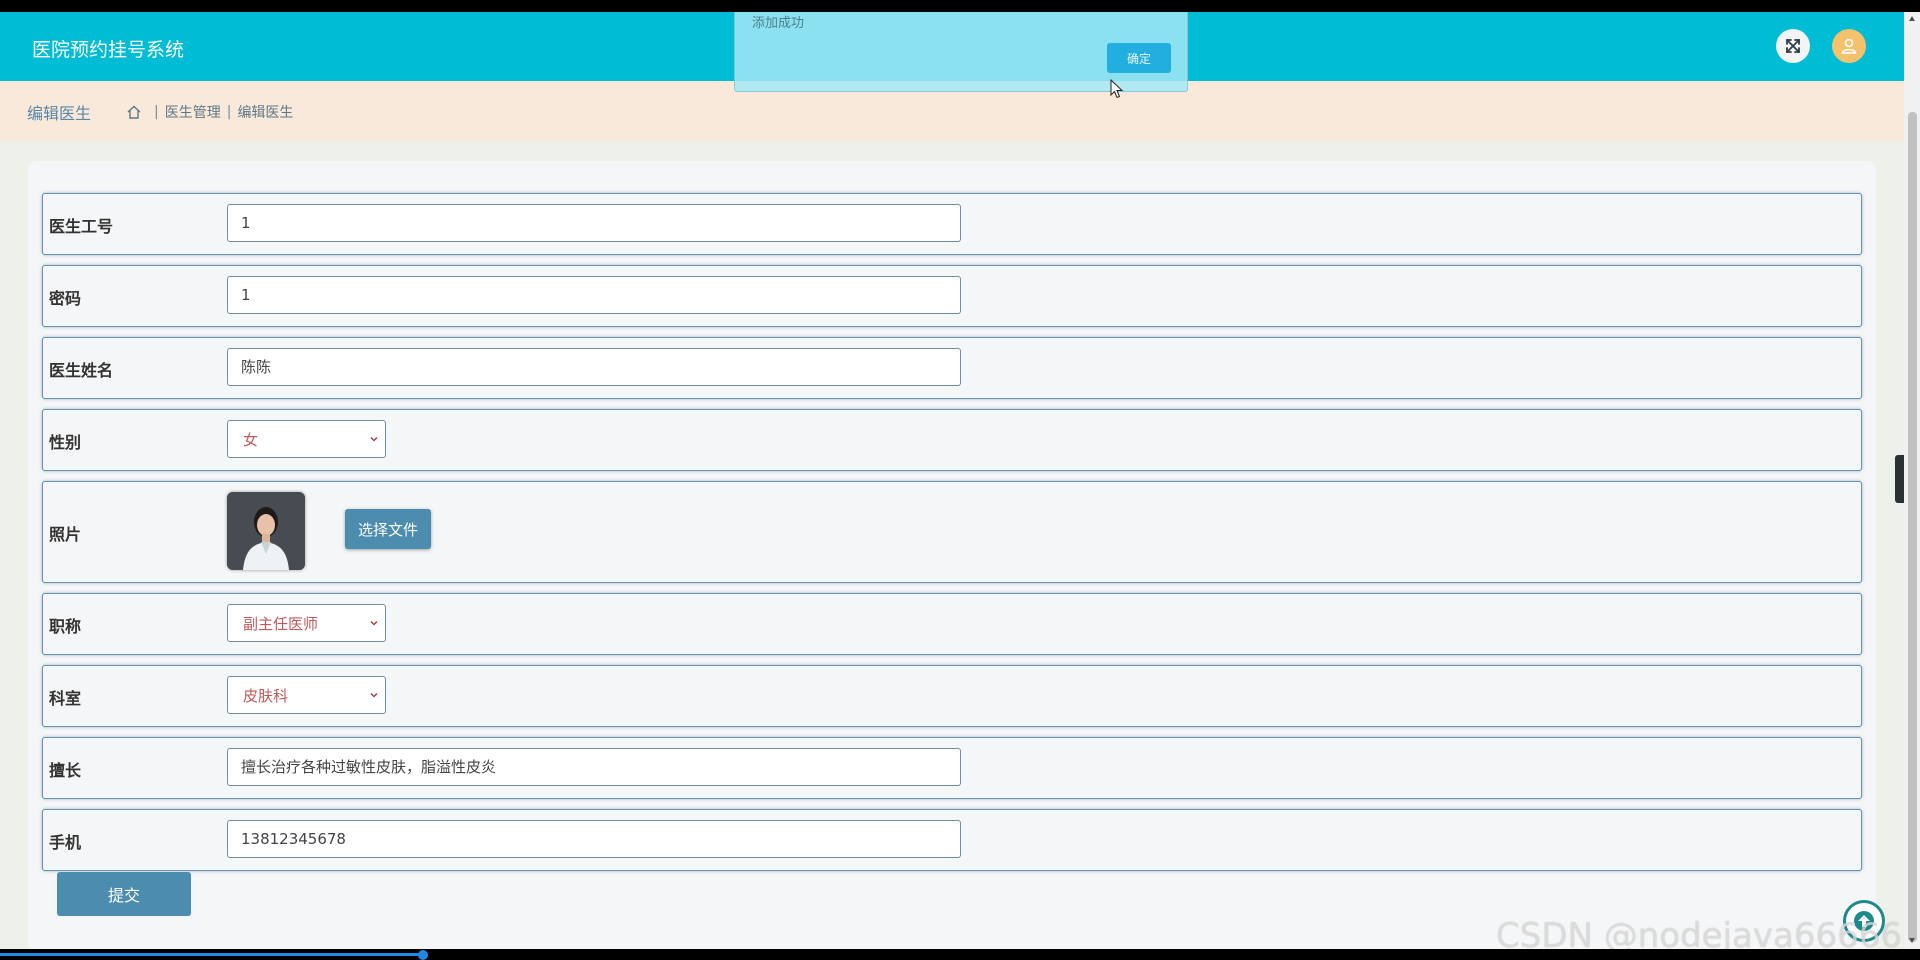  Describe the element at coordinates (952, 696) in the screenshot. I see `form-row-department: 科室 皮肤科` at that location.